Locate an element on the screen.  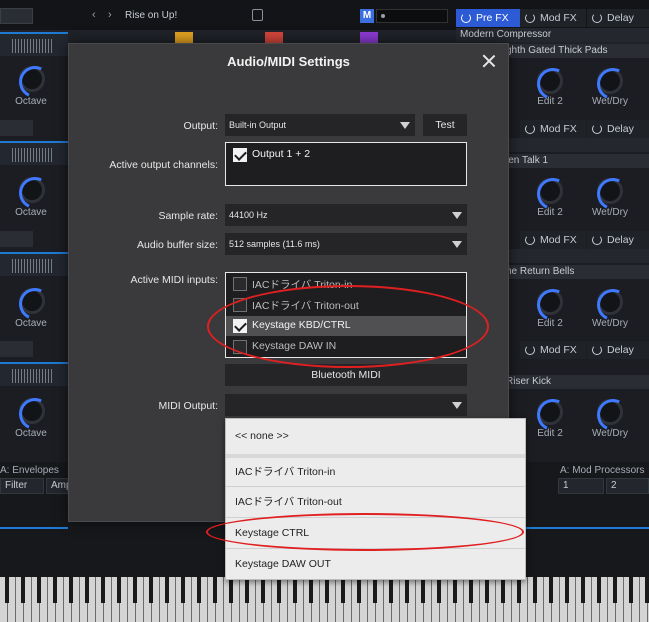
active-output-channels-label: Active output channels: is located at coordinates (163, 165).